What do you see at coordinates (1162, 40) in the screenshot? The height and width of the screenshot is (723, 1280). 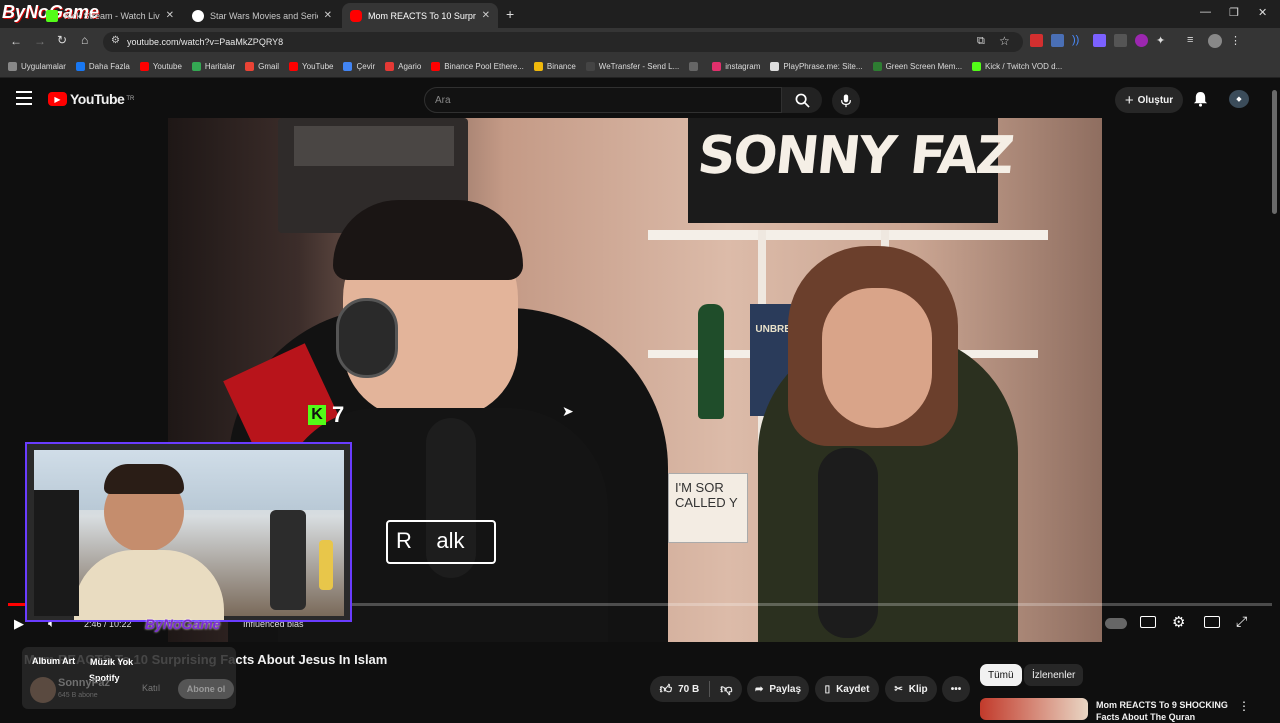 I see `puzzle-icon: ✦` at bounding box center [1162, 40].